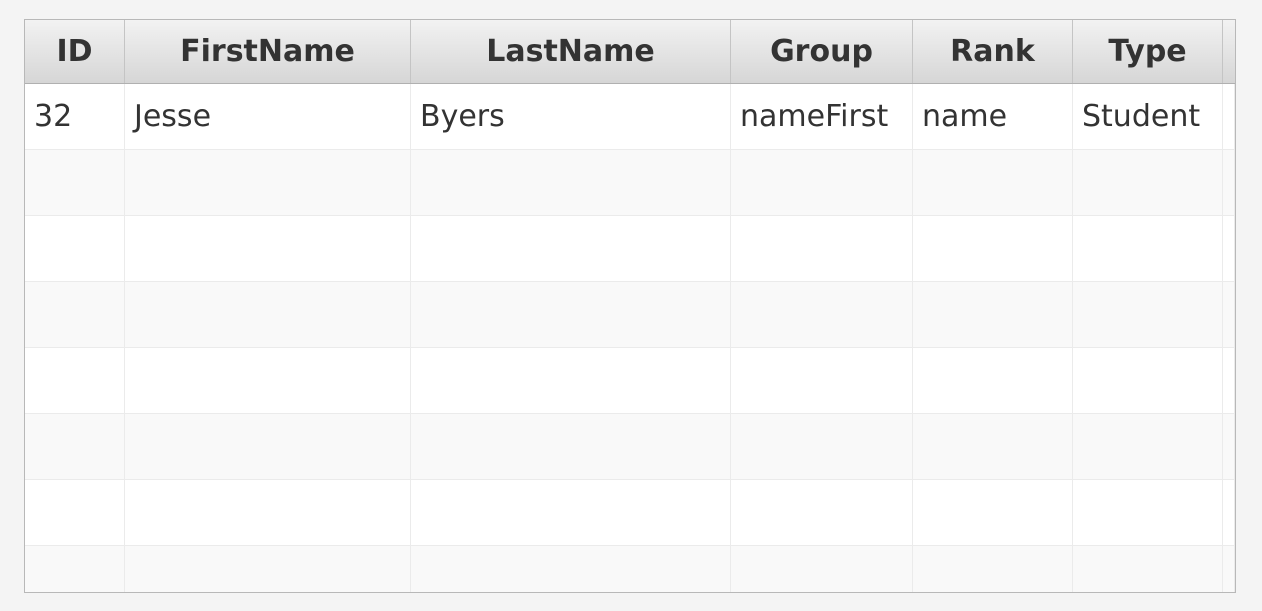 This screenshot has height=611, width=1262. Describe the element at coordinates (268, 51) in the screenshot. I see `column-header-firstname: FirstName` at that location.